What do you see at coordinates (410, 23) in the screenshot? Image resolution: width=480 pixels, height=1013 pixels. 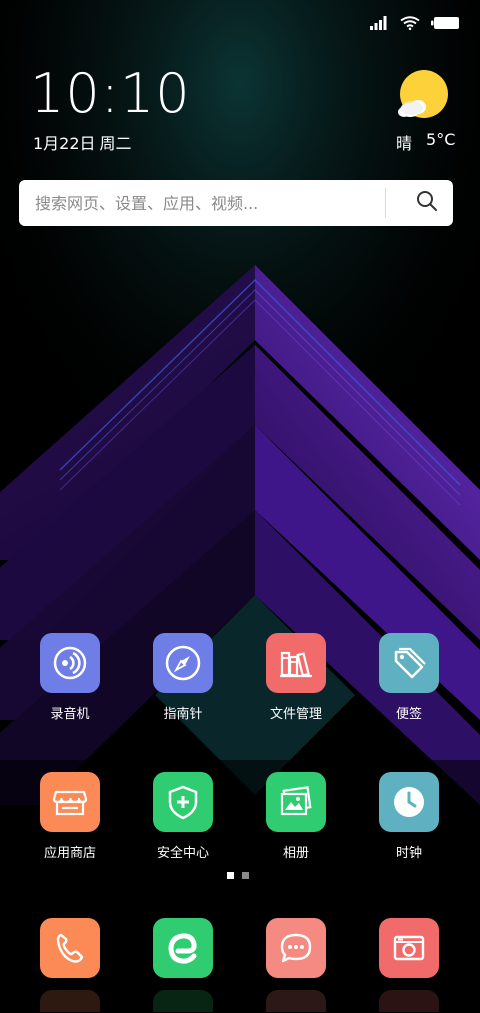 I see `wifi-icon` at bounding box center [410, 23].